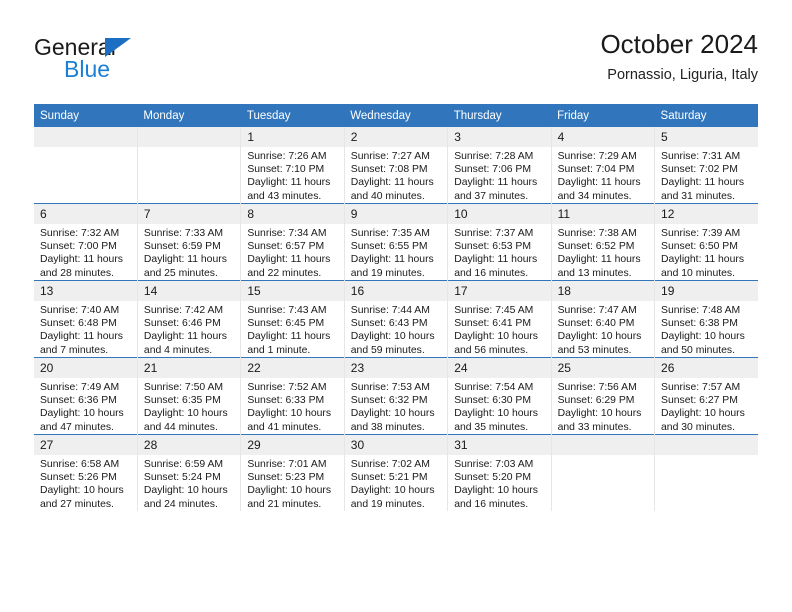  What do you see at coordinates (144, 62) in the screenshot?
I see `general-blue-logo: General Blue` at bounding box center [144, 62].